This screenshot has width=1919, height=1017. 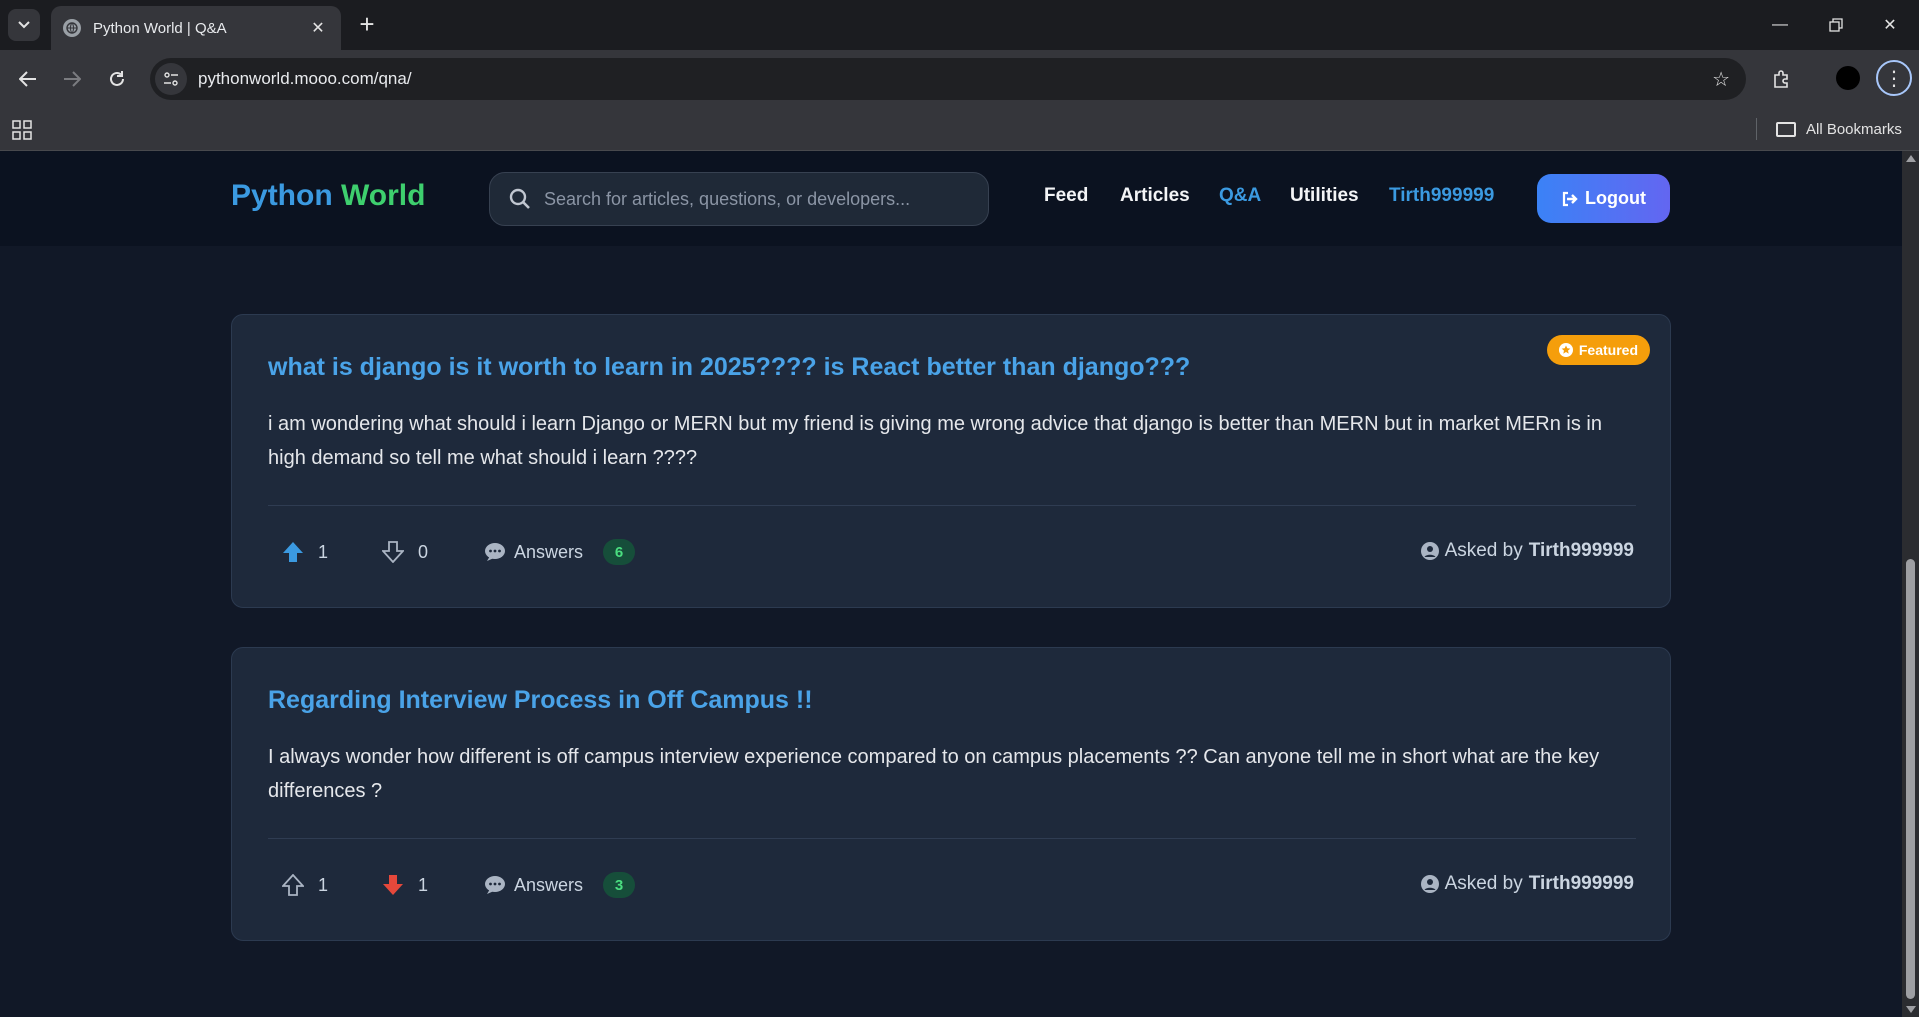 I want to click on chevron-down-icon, so click(x=24, y=25).